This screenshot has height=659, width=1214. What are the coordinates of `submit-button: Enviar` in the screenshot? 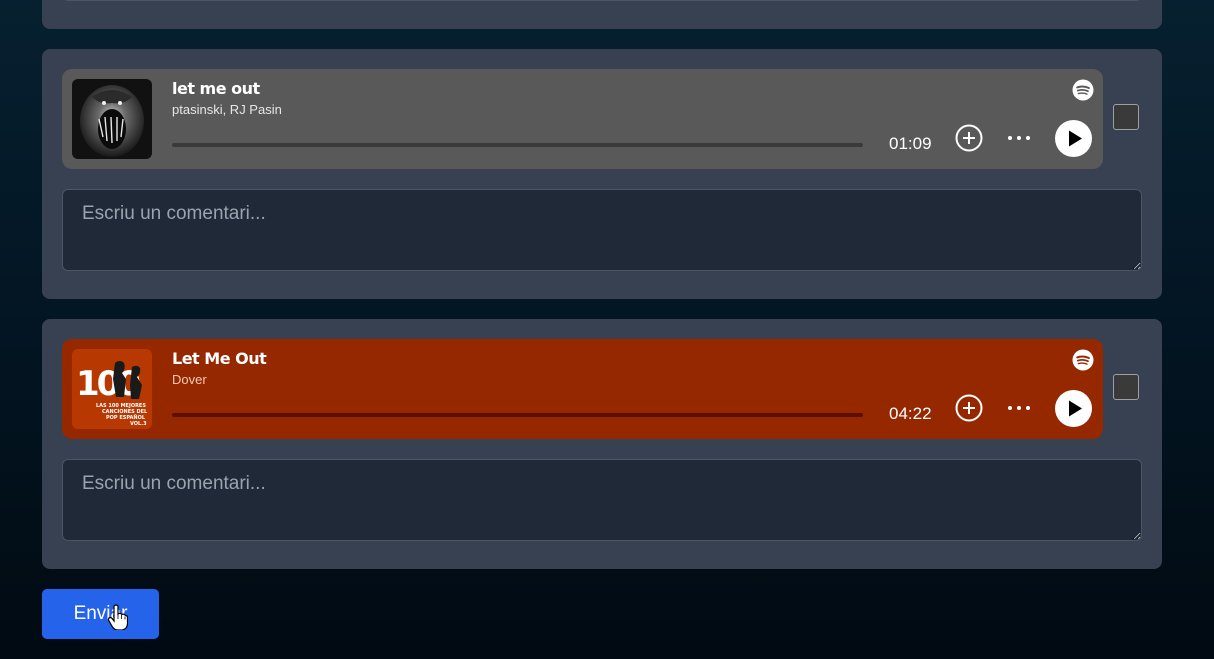 It's located at (100, 614).